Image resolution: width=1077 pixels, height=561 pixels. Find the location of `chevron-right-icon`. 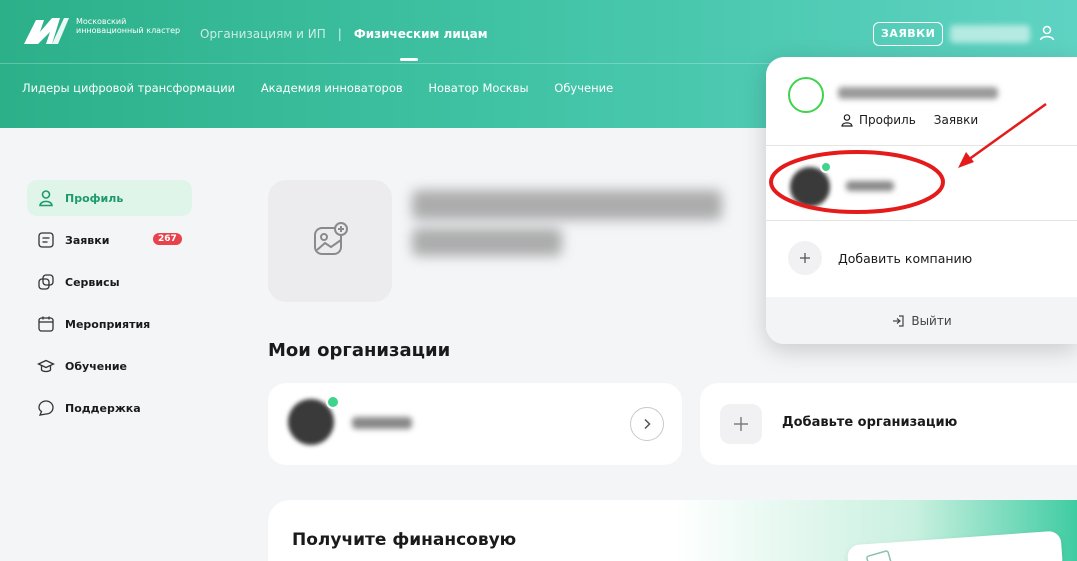

chevron-right-icon is located at coordinates (647, 424).